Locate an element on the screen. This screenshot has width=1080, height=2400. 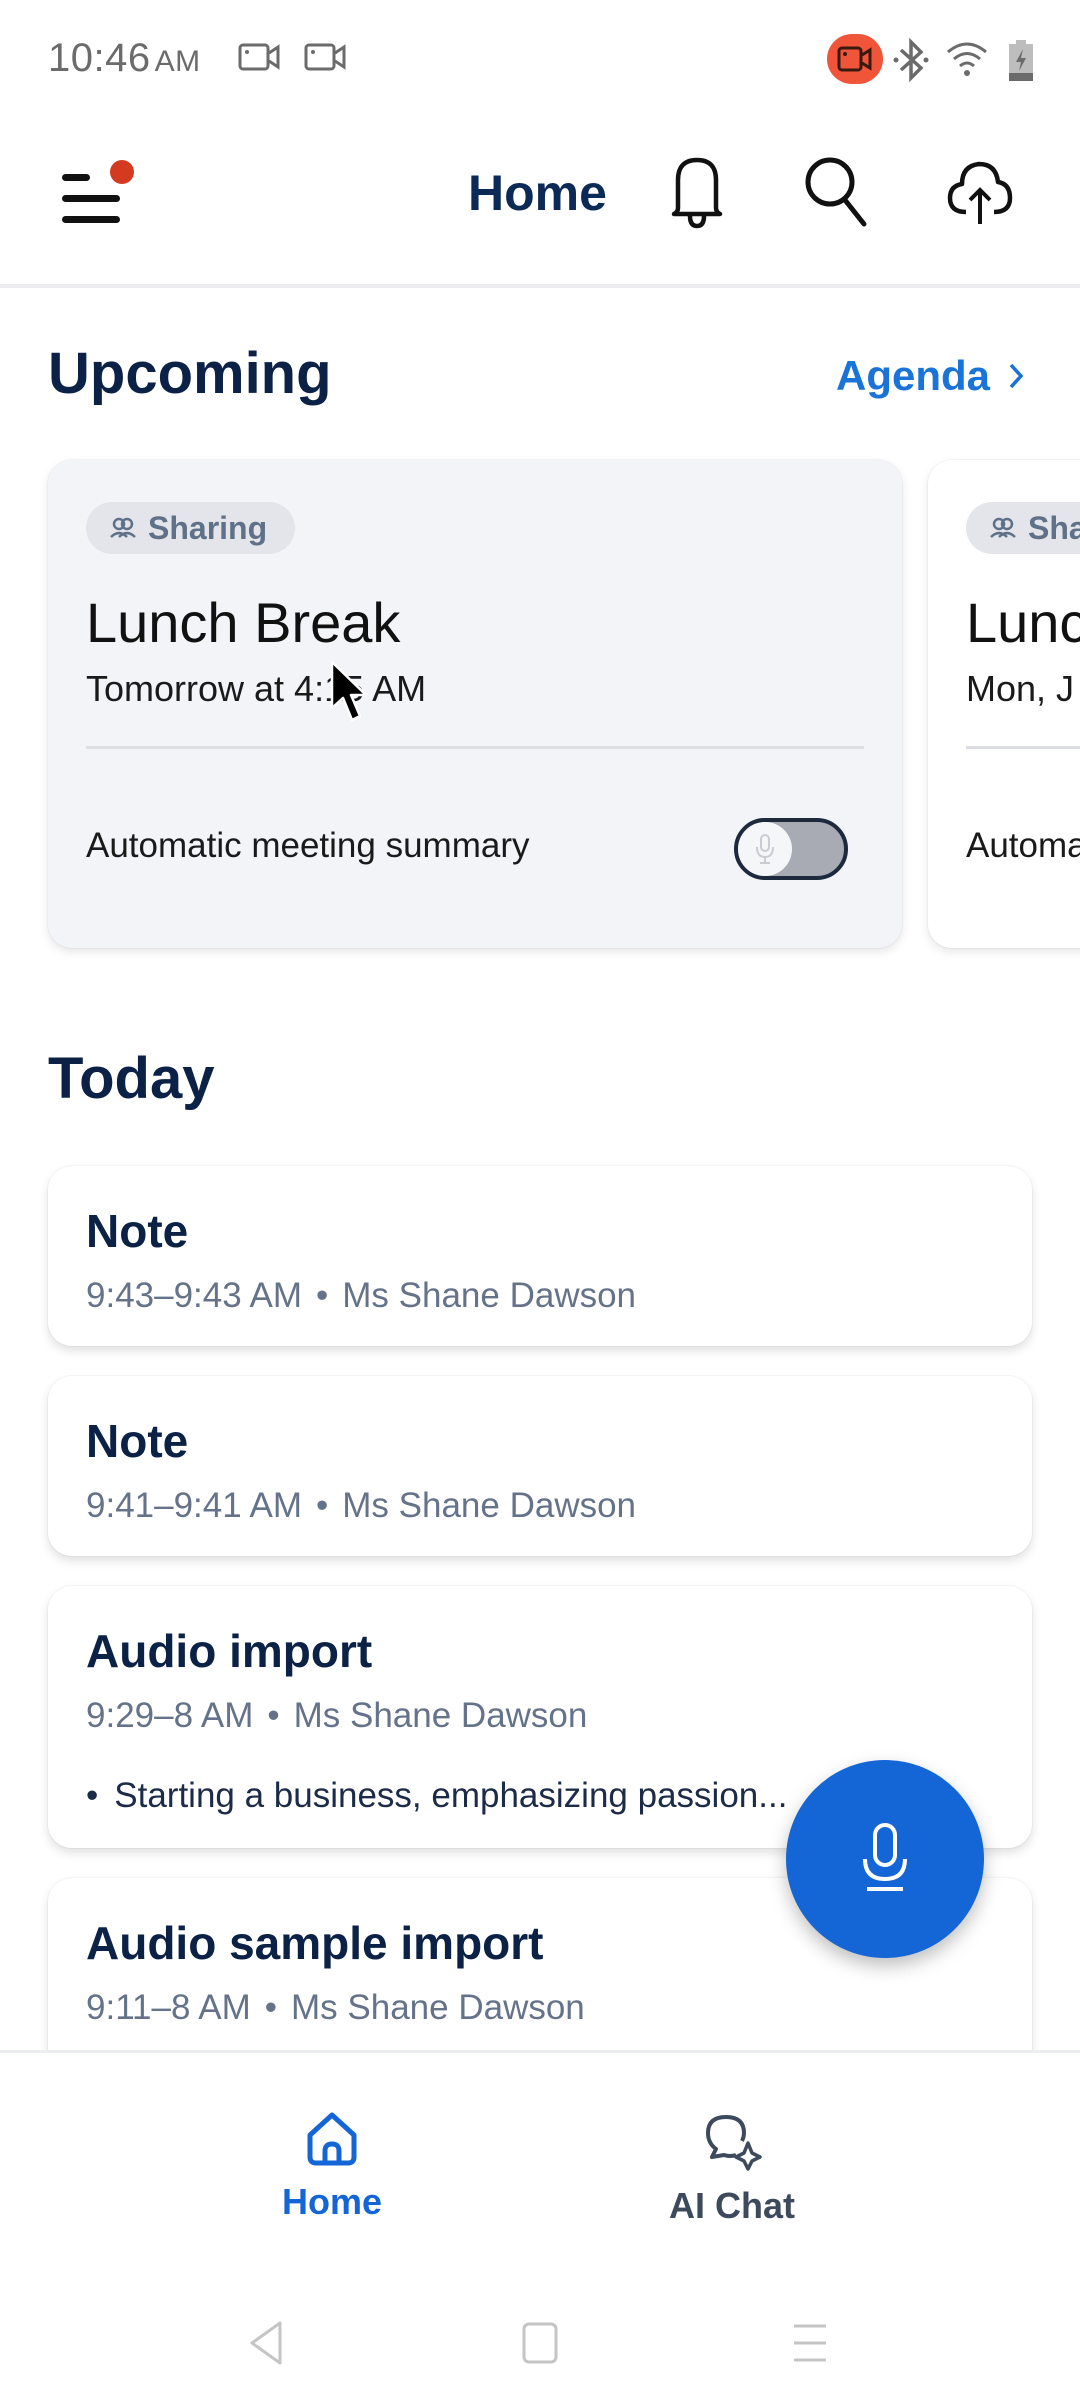
recents-icon is located at coordinates (810, 2343).